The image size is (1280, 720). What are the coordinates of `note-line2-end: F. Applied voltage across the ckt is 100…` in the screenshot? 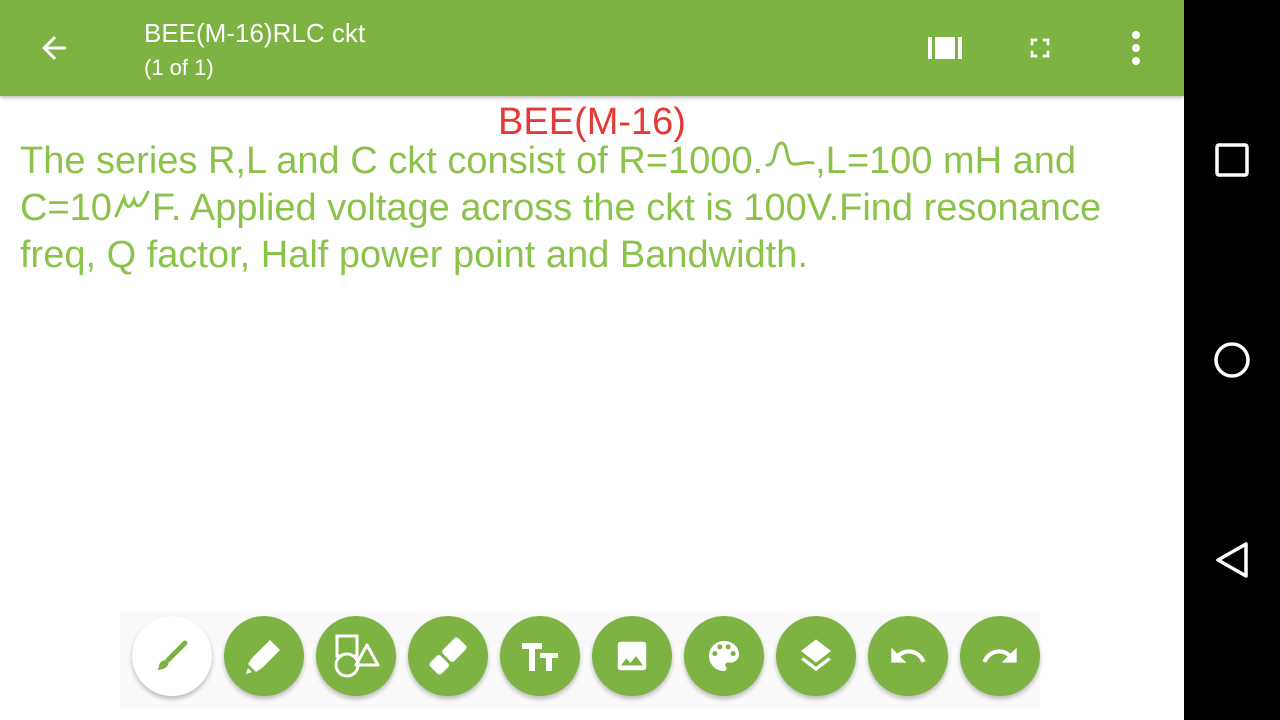 It's located at (626, 208).